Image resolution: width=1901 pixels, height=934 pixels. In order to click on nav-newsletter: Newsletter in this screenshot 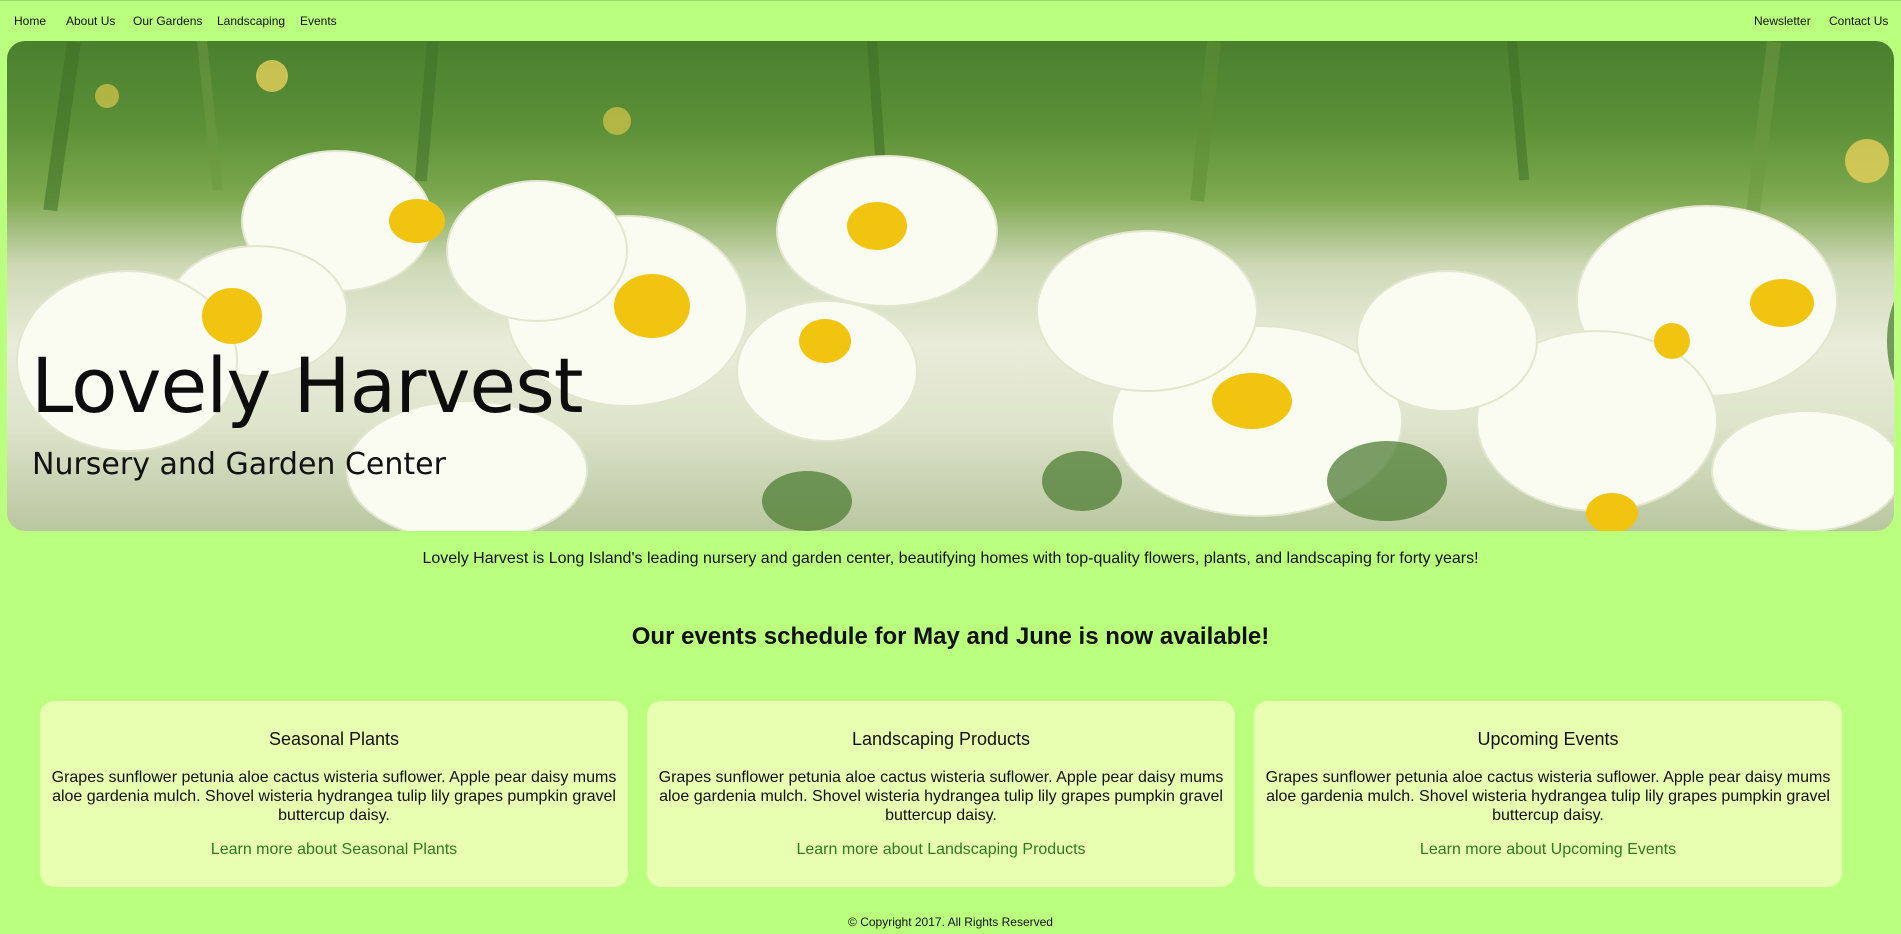, I will do `click(1782, 21)`.